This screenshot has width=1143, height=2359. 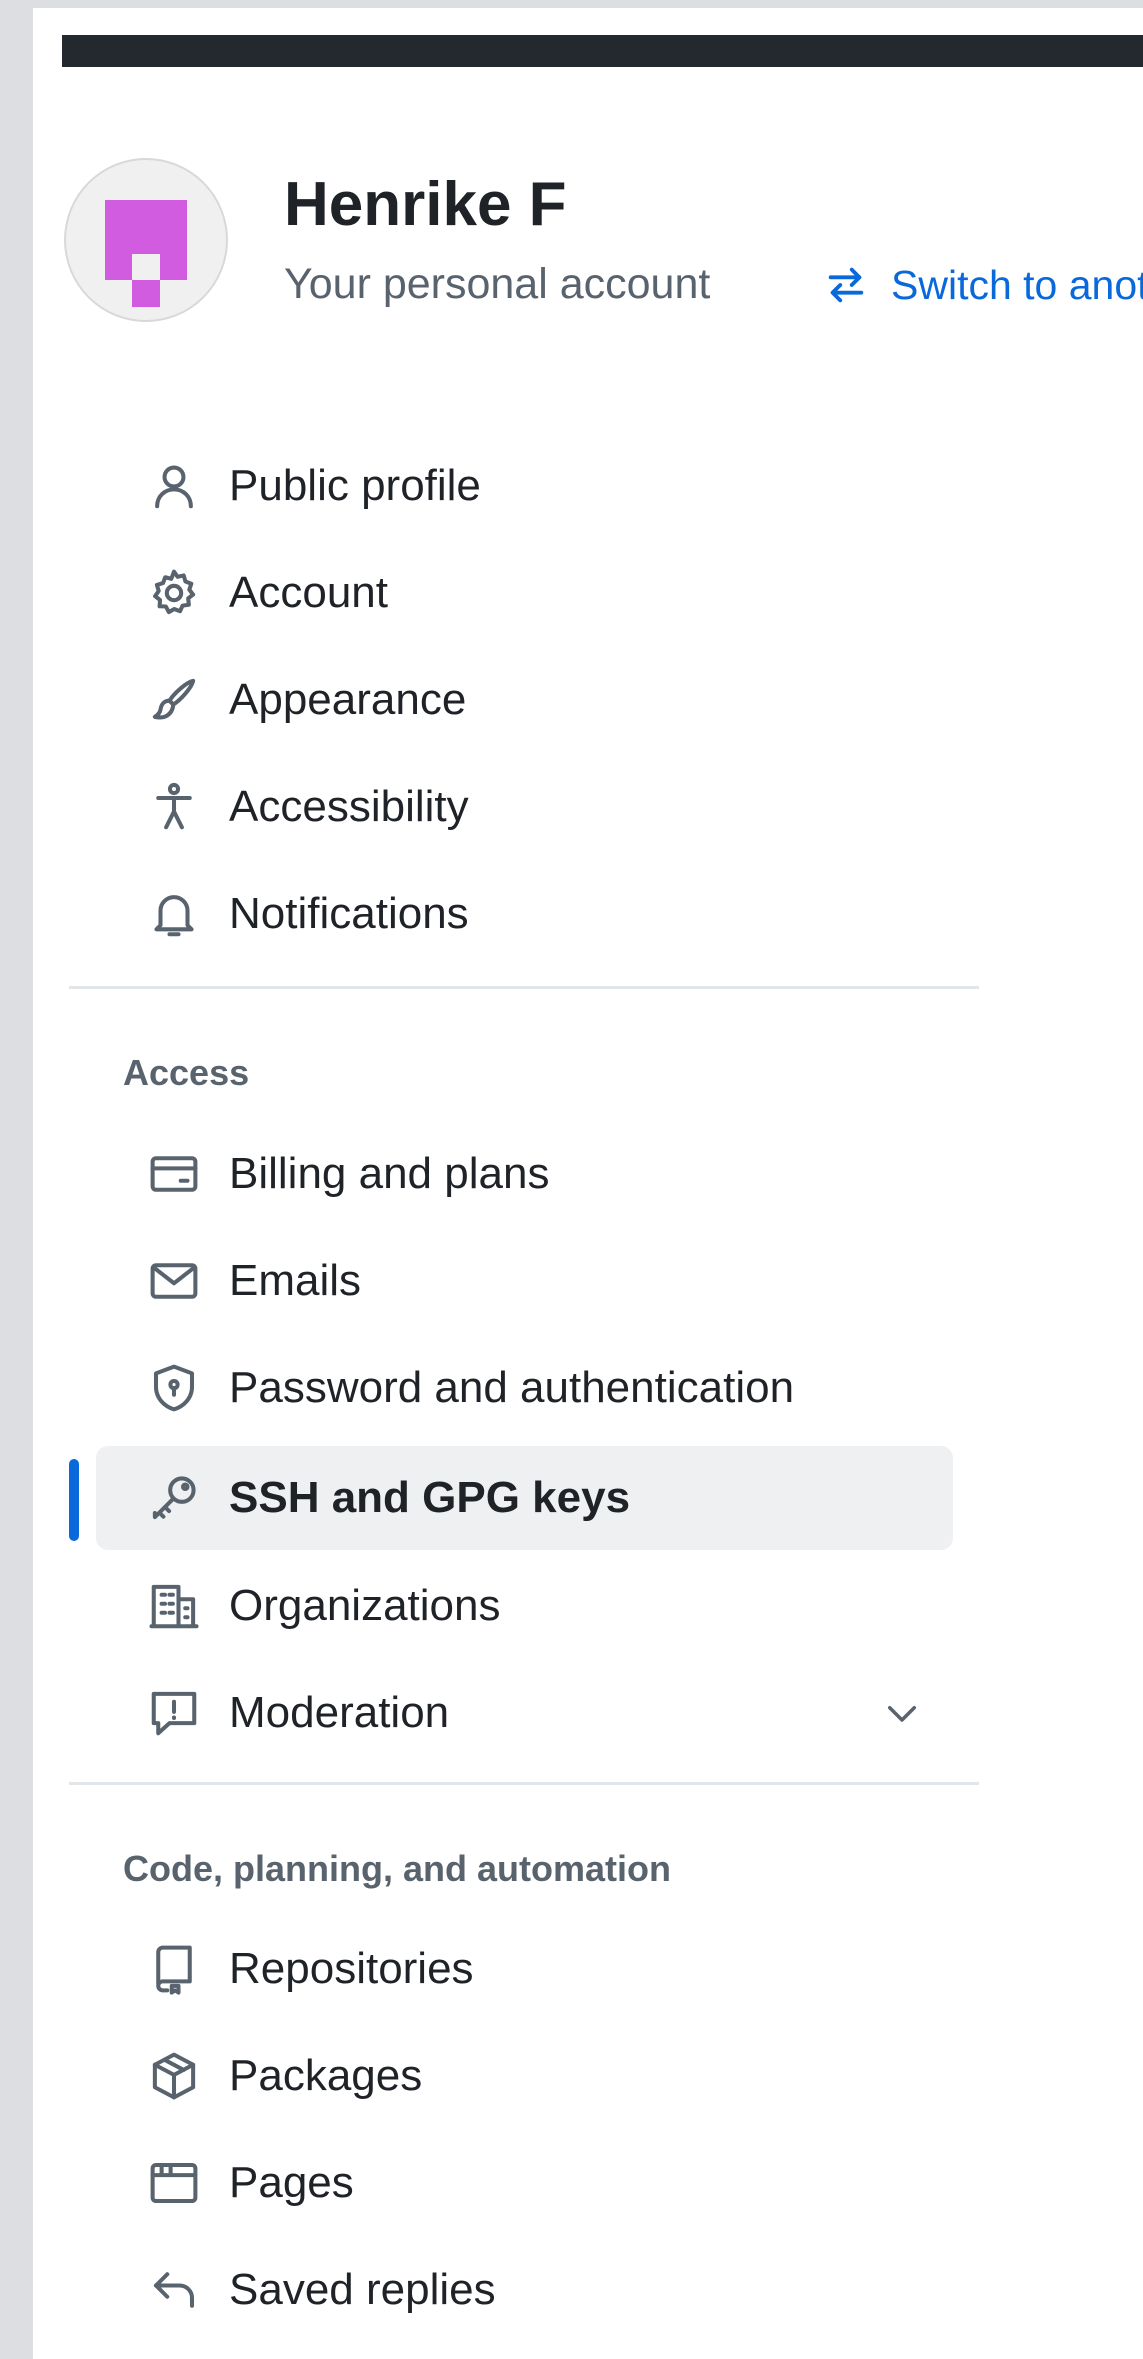 What do you see at coordinates (425, 204) in the screenshot?
I see `account-name: Henrike F` at bounding box center [425, 204].